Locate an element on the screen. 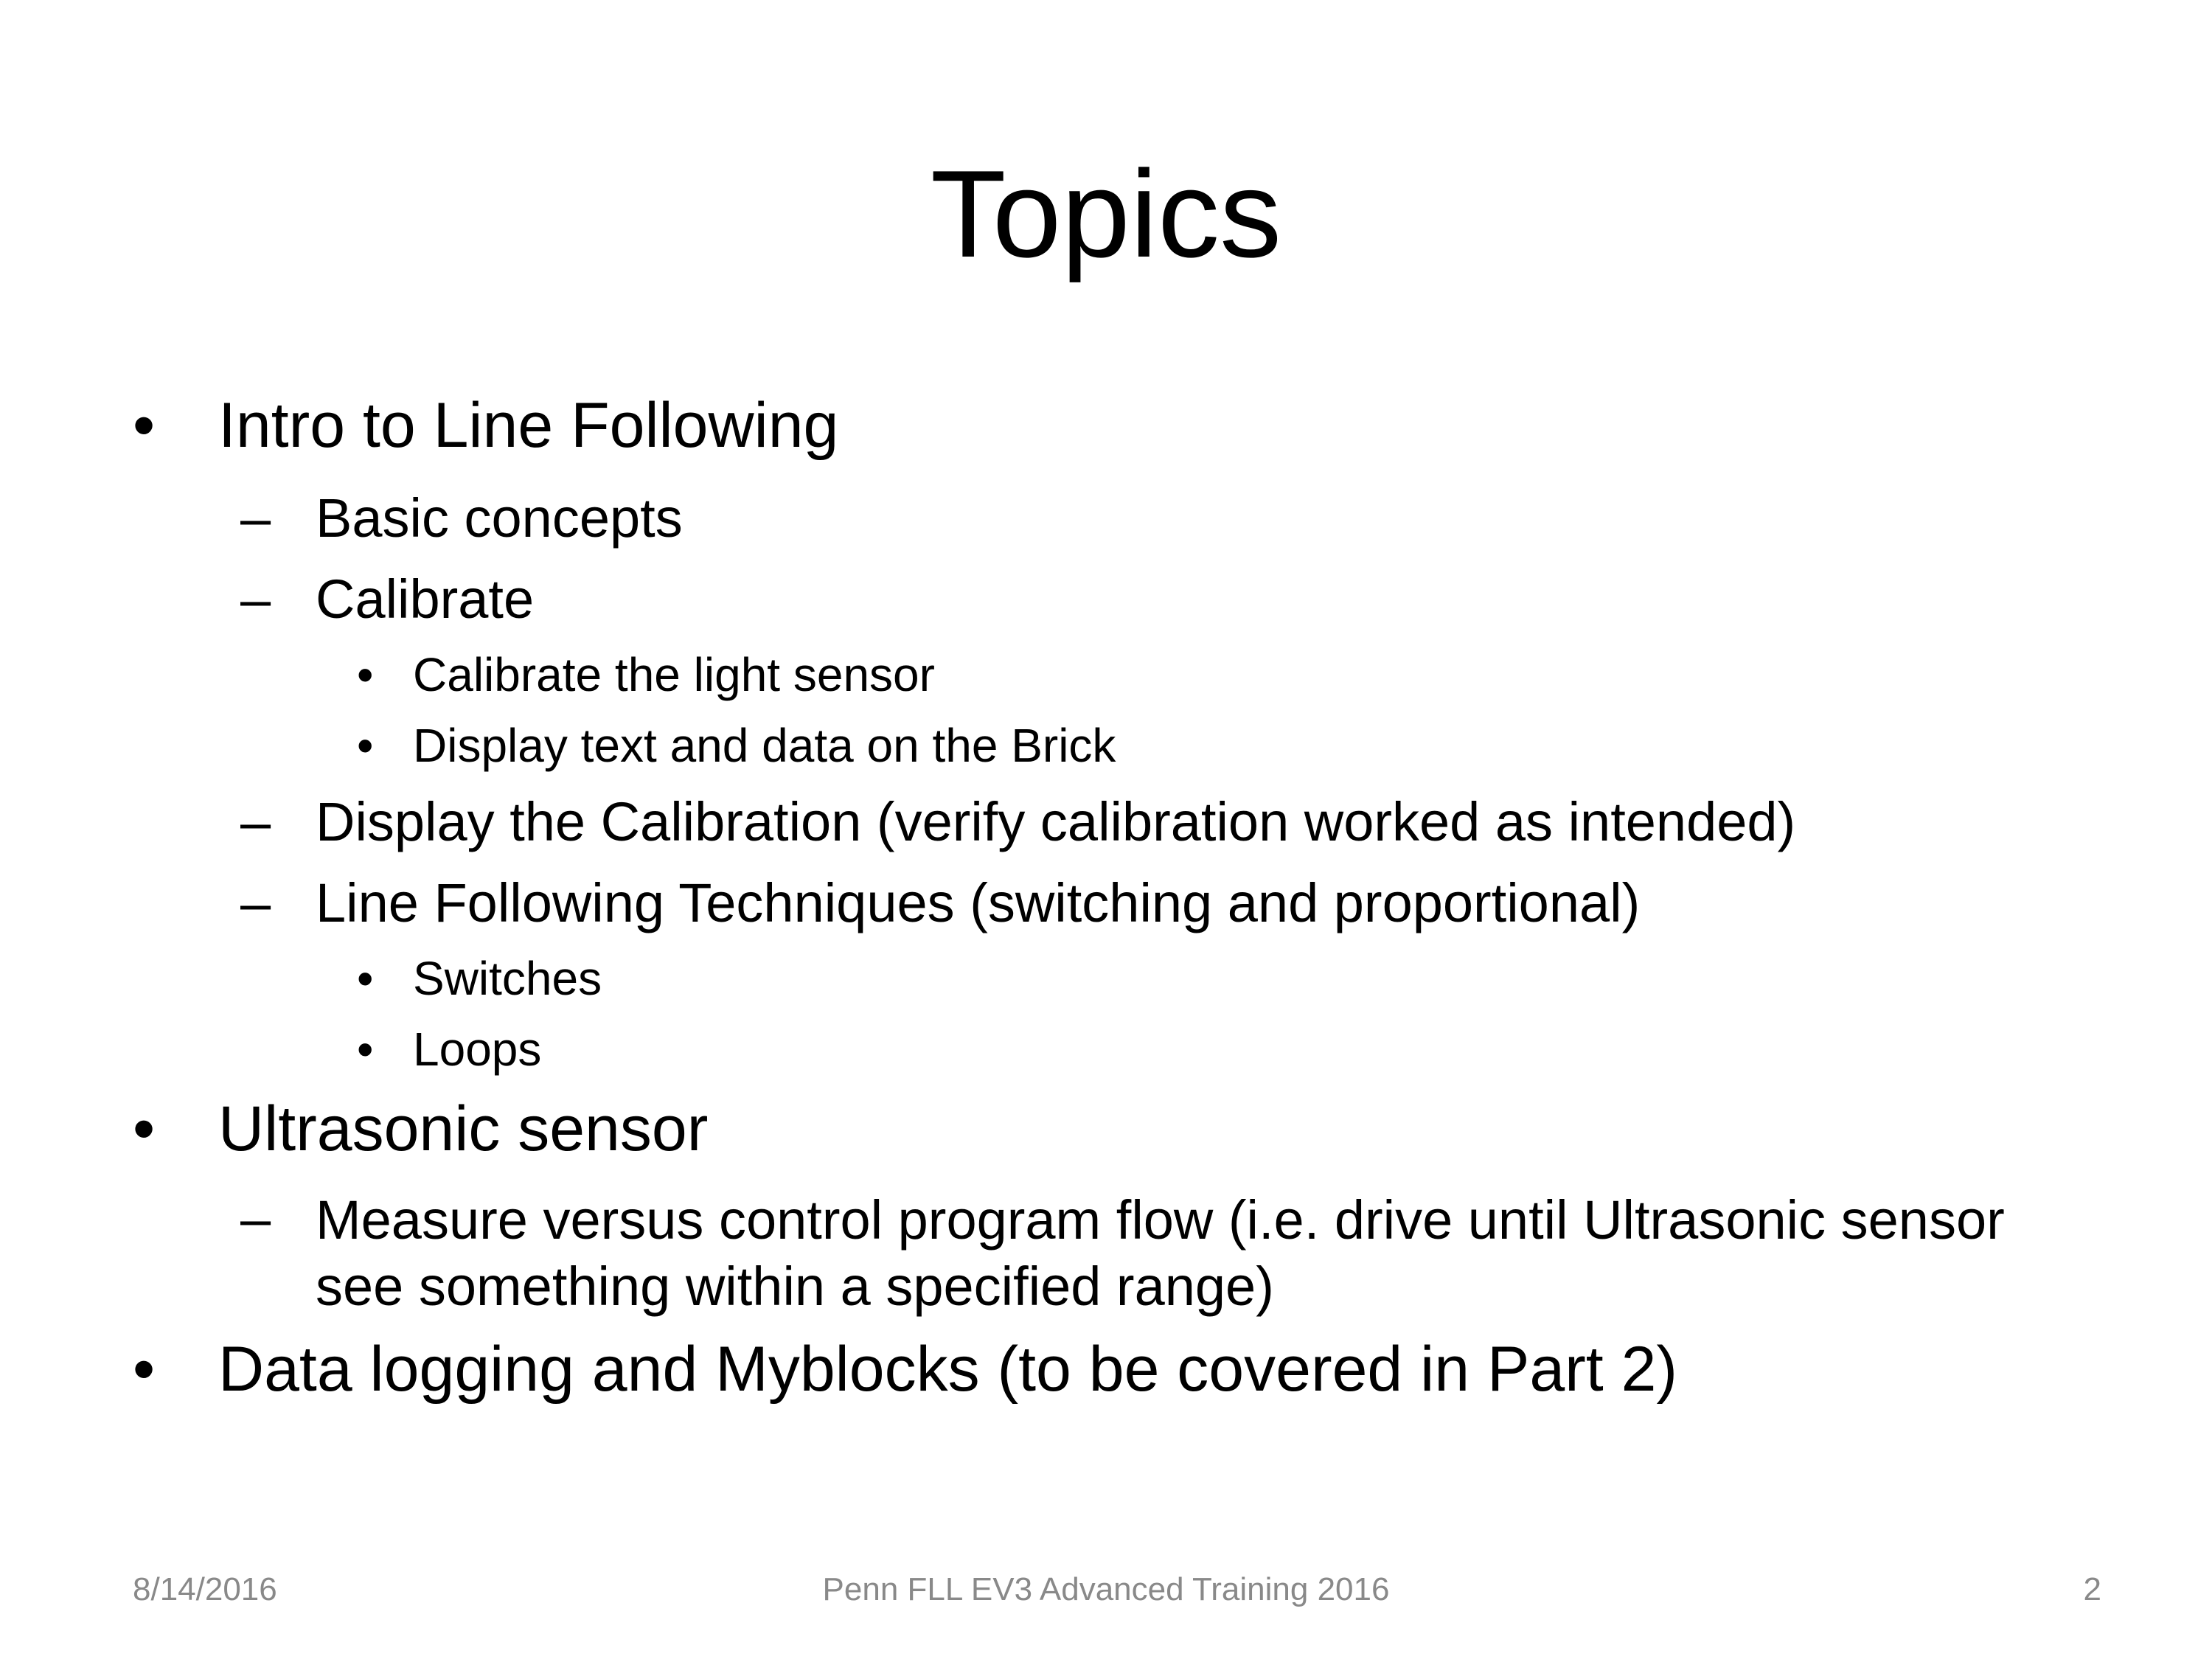  bullet-text: Basic concepts is located at coordinates (499, 518).